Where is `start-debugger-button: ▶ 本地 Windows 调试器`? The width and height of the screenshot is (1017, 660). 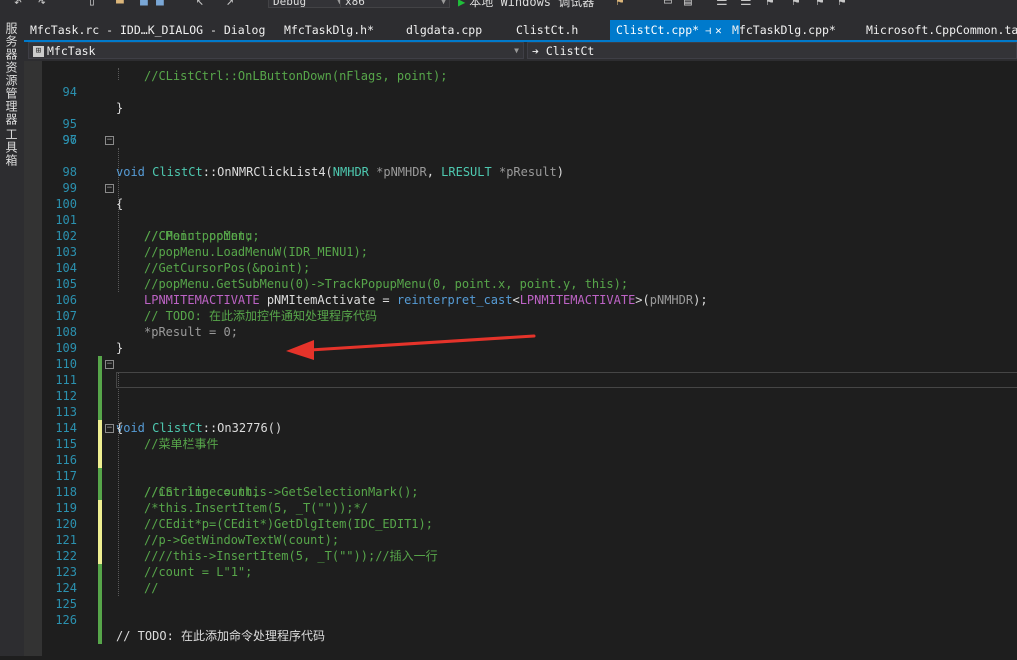
start-debugger-button: ▶ 本地 Windows 调试器 is located at coordinates (526, 4).